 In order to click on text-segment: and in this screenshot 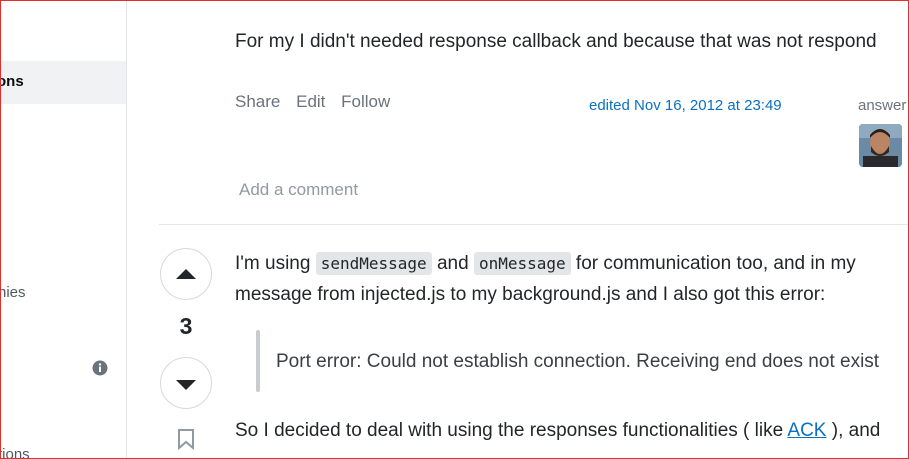, I will do `click(452, 263)`.